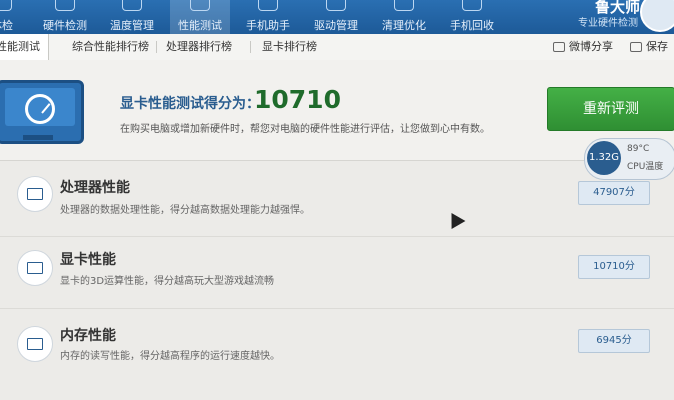  Describe the element at coordinates (35, 194) in the screenshot. I see `cpu-icon` at that location.